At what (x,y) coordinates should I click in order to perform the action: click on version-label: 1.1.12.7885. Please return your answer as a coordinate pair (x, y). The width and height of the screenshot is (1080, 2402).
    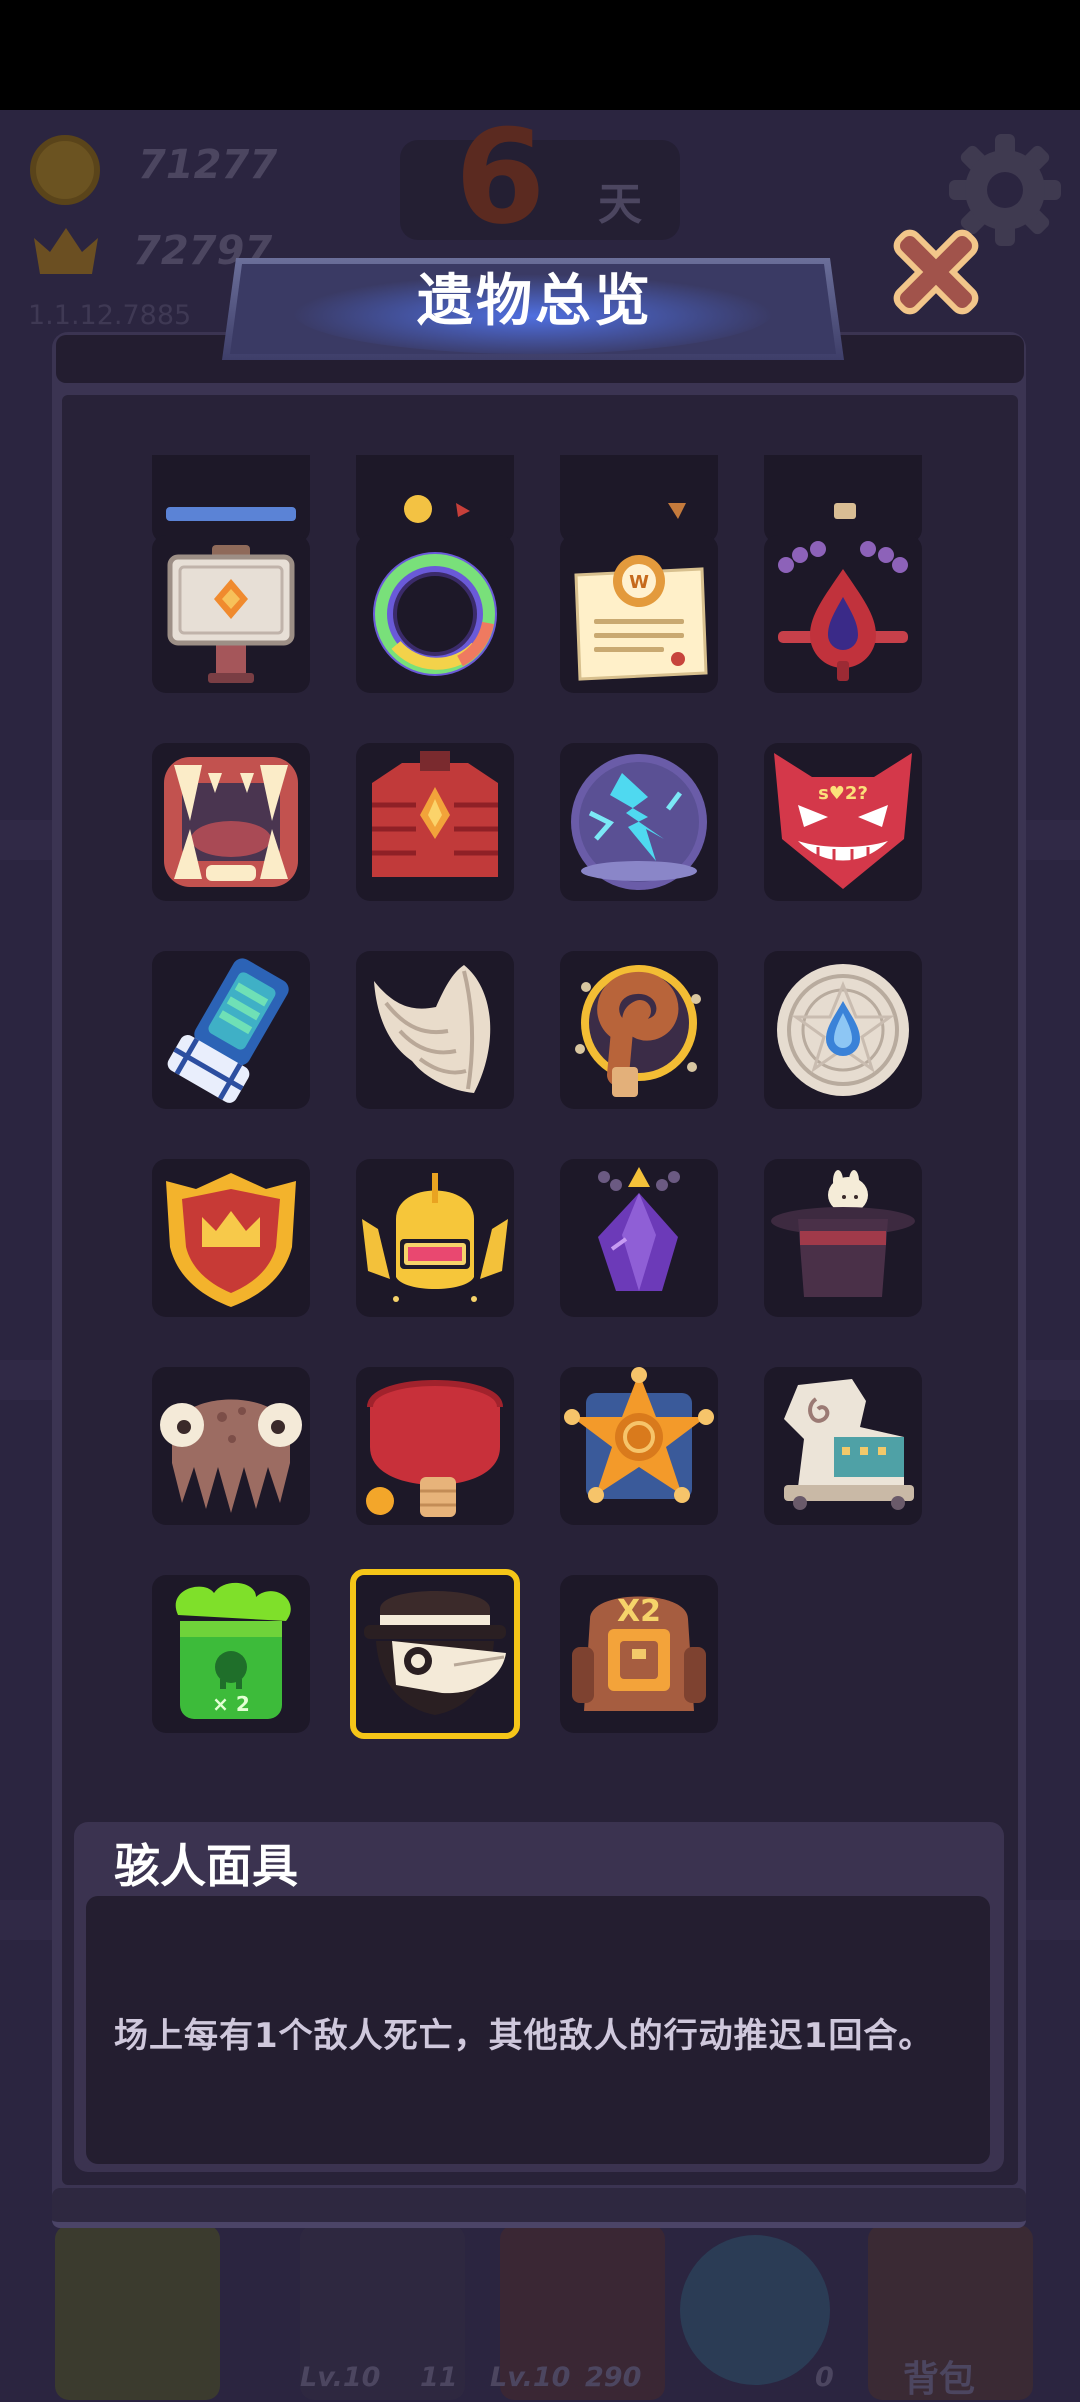
    Looking at the image, I should click on (110, 315).